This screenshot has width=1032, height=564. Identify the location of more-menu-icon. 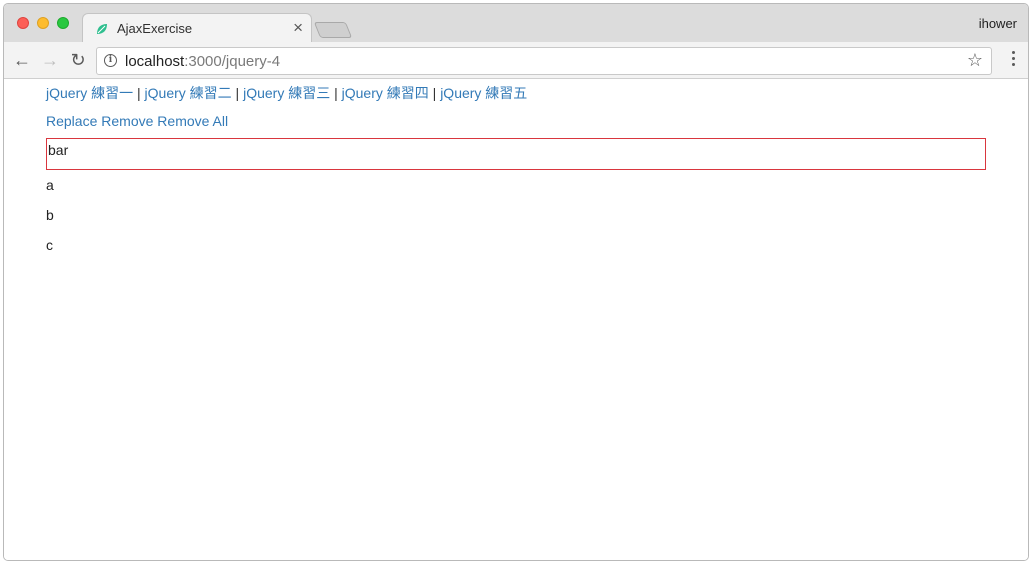
(1014, 60).